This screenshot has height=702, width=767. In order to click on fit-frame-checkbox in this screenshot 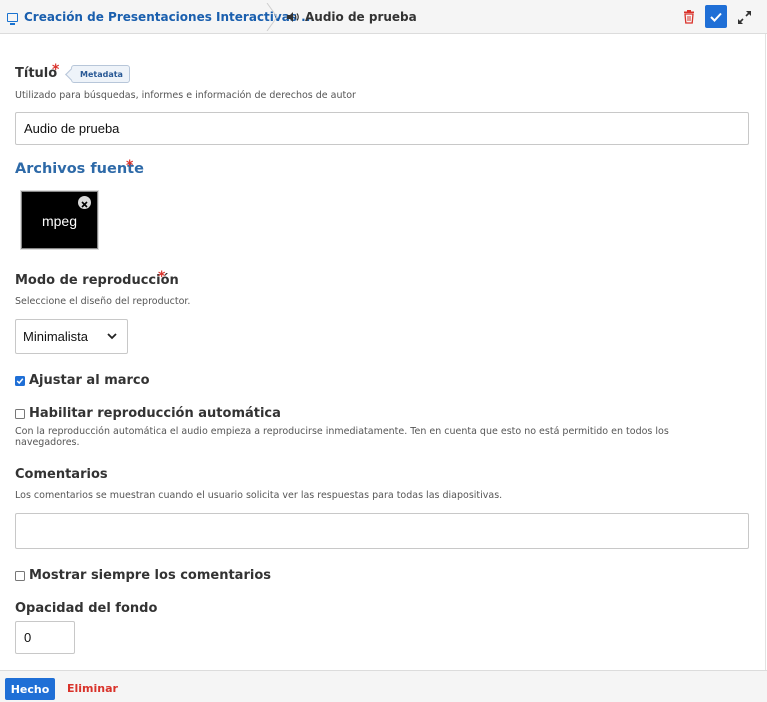, I will do `click(20, 380)`.